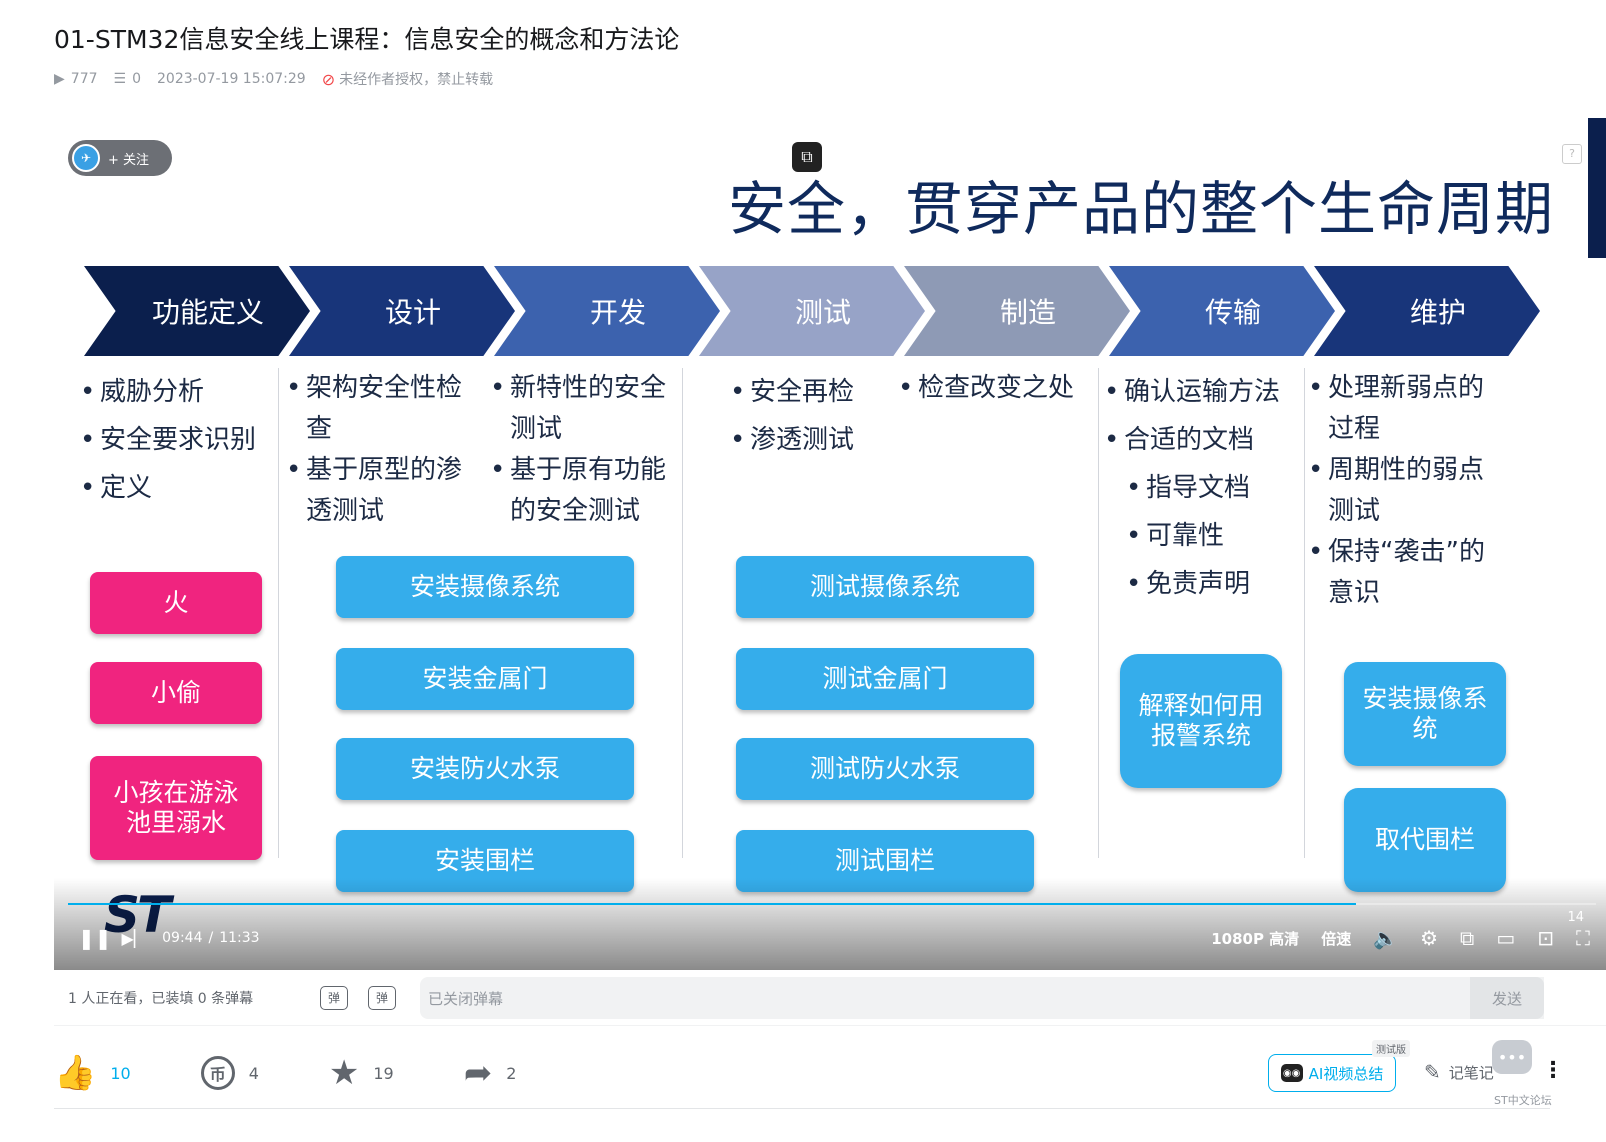 This screenshot has width=1606, height=1142. Describe the element at coordinates (1425, 840) in the screenshot. I see `maintain-box: 取代围栏` at that location.